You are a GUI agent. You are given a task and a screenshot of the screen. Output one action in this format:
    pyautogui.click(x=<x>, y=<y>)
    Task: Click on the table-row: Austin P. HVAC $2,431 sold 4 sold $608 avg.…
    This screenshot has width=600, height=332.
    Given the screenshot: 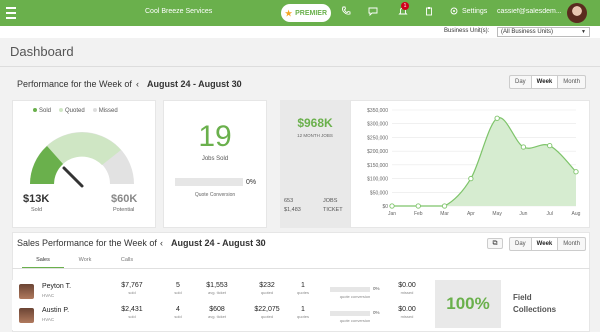 What is the action you would take?
    pyautogui.click(x=225, y=317)
    